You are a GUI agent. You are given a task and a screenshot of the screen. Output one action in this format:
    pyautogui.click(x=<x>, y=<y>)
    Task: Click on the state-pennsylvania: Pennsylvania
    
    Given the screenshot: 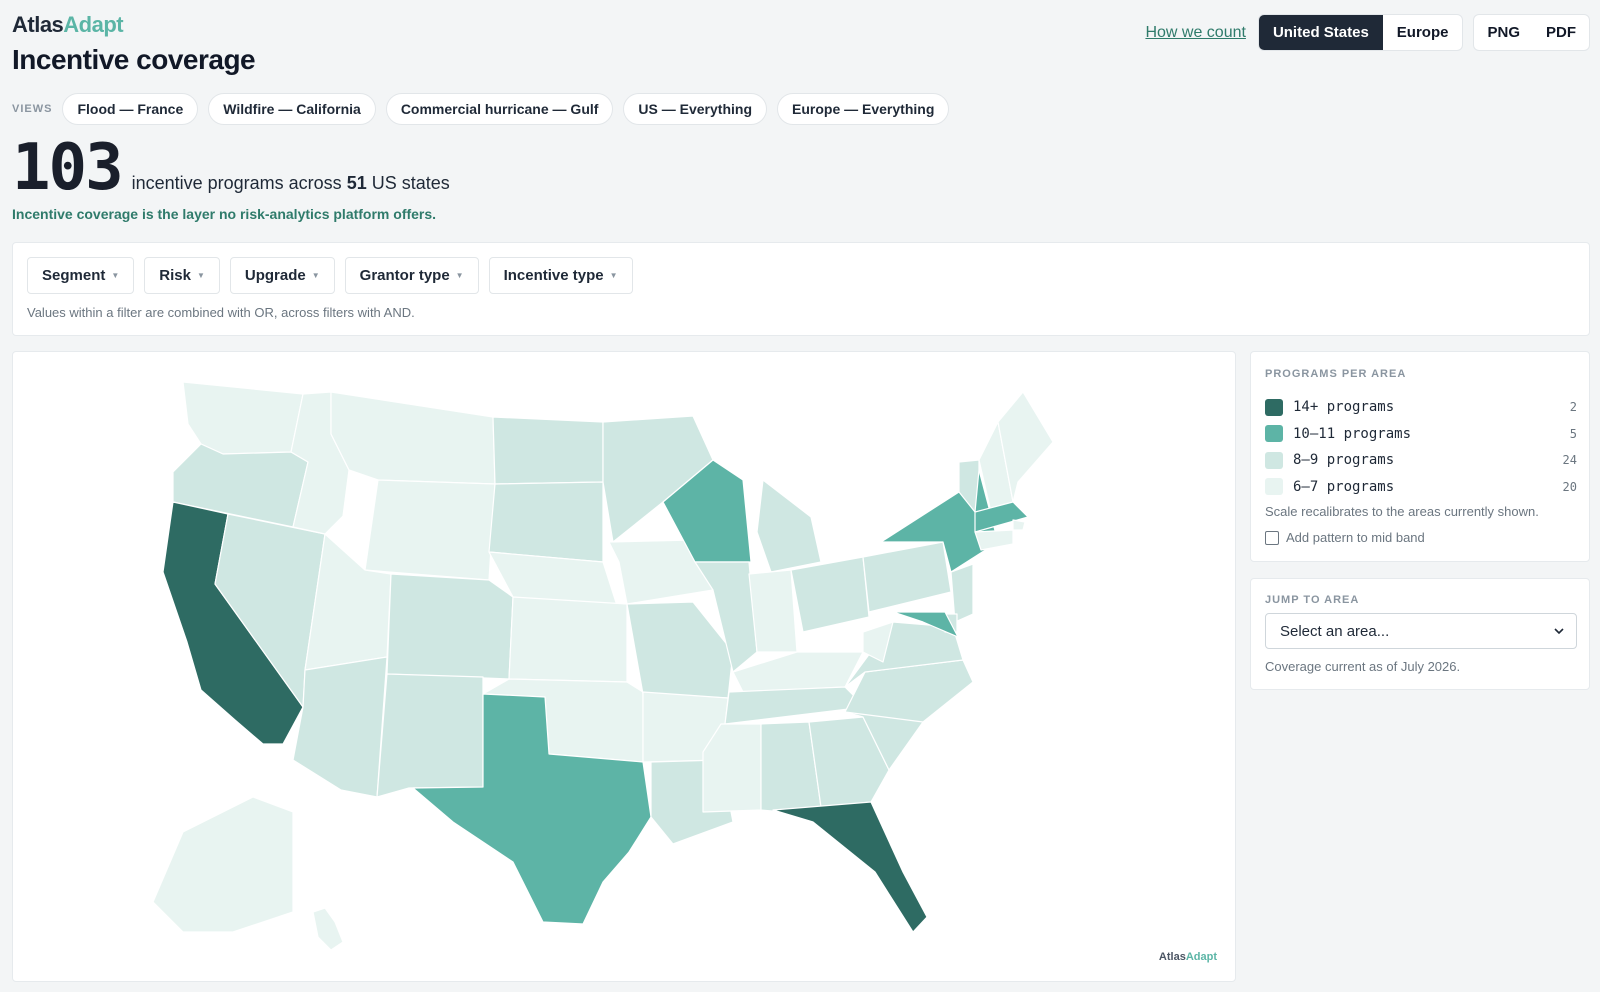 What is the action you would take?
    pyautogui.click(x=907, y=577)
    